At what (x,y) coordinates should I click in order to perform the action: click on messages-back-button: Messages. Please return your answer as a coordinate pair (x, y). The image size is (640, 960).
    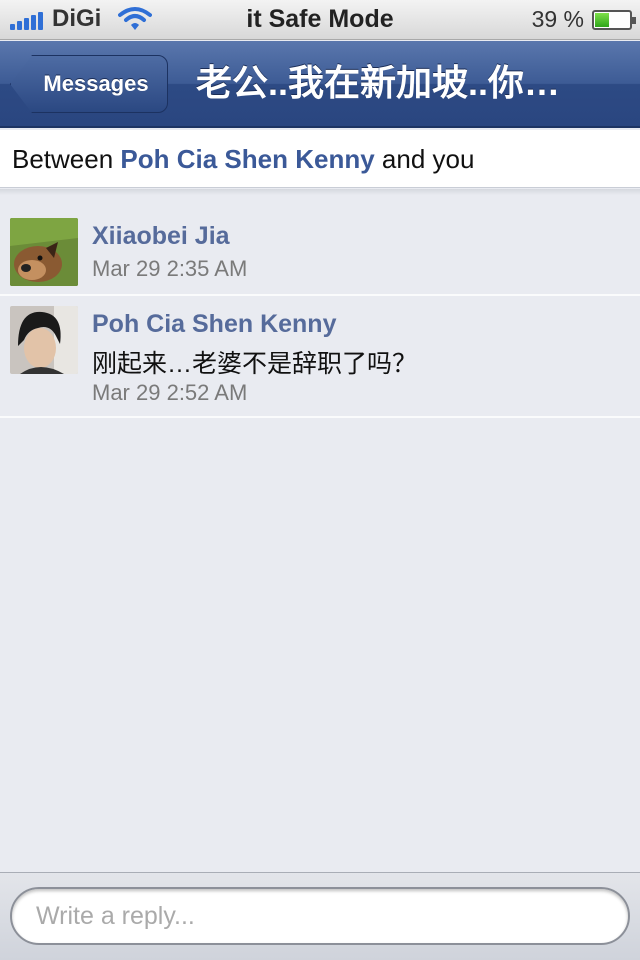
    Looking at the image, I should click on (89, 84).